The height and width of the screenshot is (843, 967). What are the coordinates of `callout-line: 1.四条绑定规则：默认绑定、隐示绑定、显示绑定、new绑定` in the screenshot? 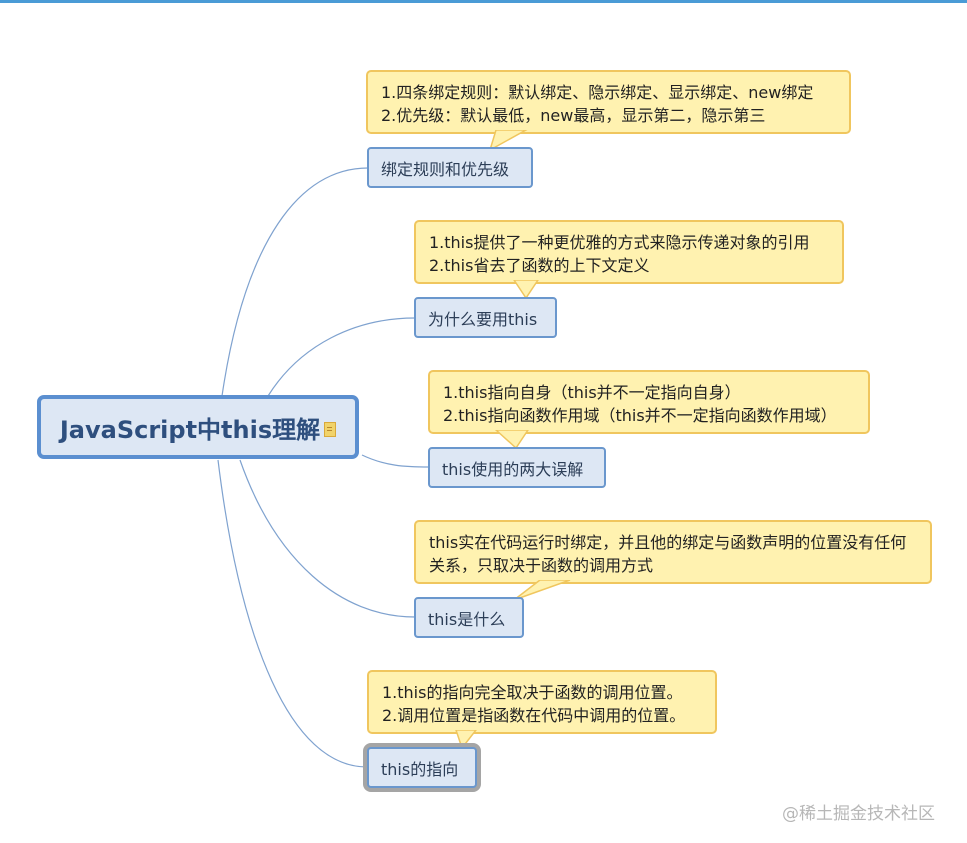 It's located at (597, 92).